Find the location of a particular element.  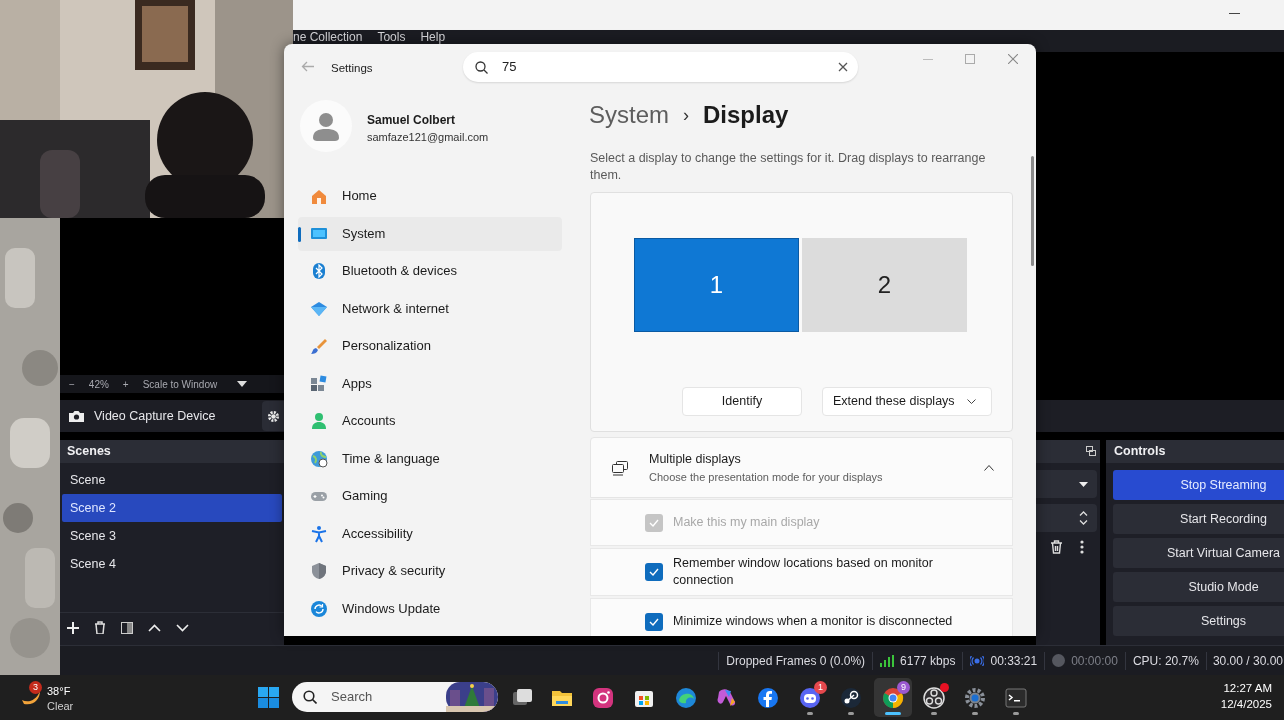

zoom-level: 42% is located at coordinates (98, 384).